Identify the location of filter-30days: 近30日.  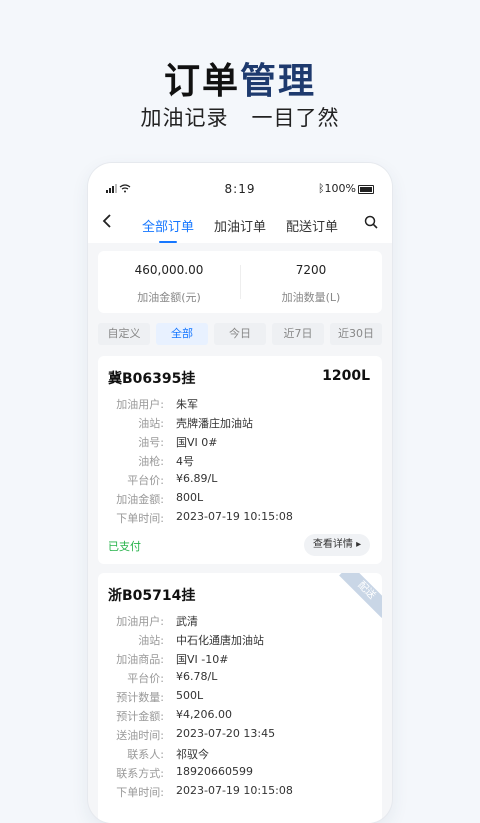
(356, 334).